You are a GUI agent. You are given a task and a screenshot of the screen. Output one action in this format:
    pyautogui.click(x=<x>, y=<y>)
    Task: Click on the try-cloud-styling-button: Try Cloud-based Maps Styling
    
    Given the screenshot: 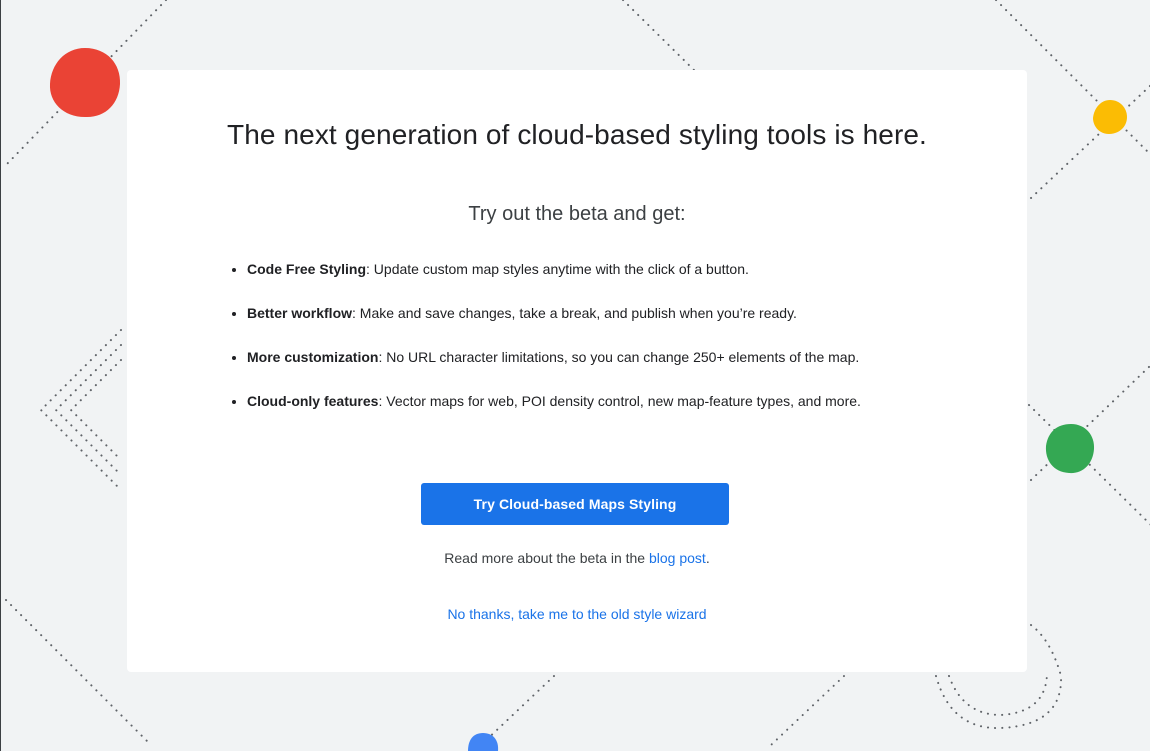 What is the action you would take?
    pyautogui.click(x=575, y=504)
    